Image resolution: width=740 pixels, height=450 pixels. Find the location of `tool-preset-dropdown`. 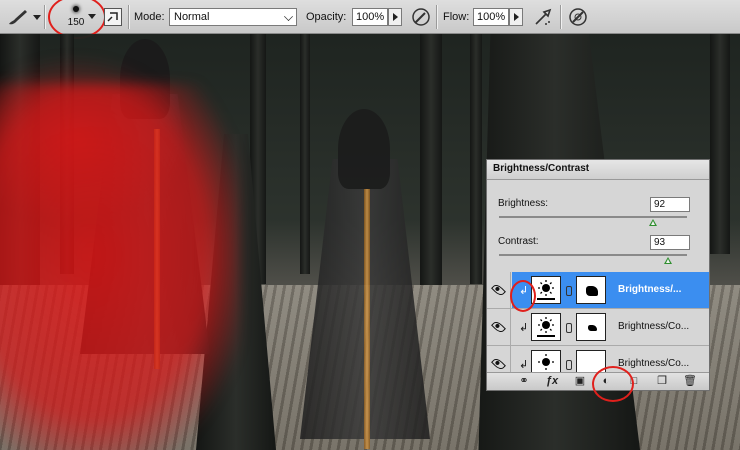

tool-preset-dropdown is located at coordinates (37, 17).